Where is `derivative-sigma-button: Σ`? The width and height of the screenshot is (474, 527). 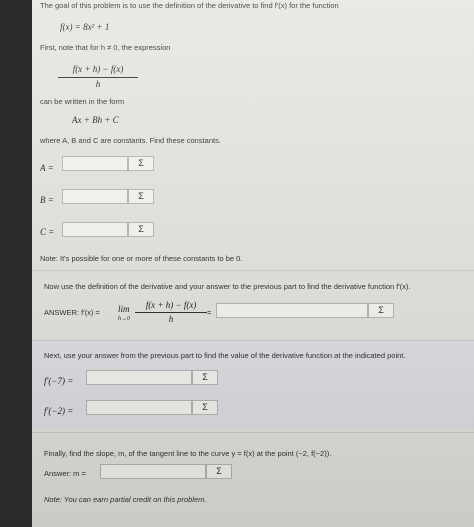
derivative-sigma-button: Σ is located at coordinates (381, 310).